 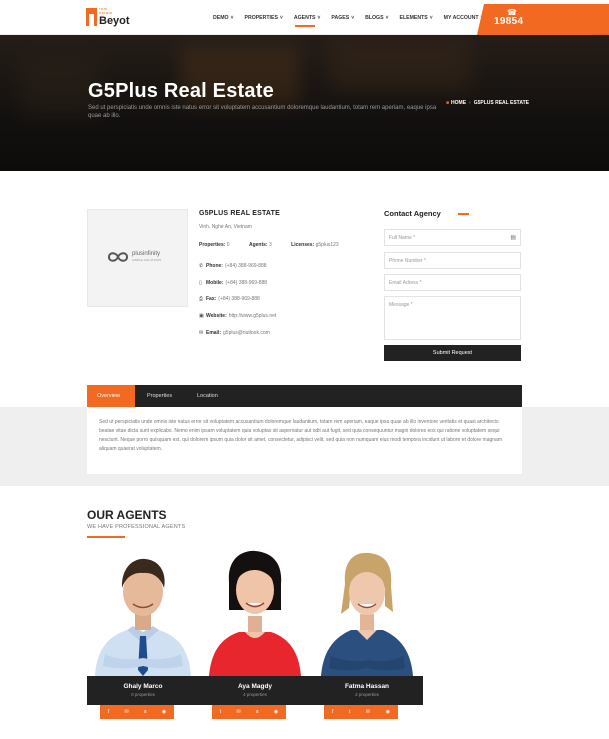 I want to click on nav-label: PROPERTIES, so click(x=261, y=18).